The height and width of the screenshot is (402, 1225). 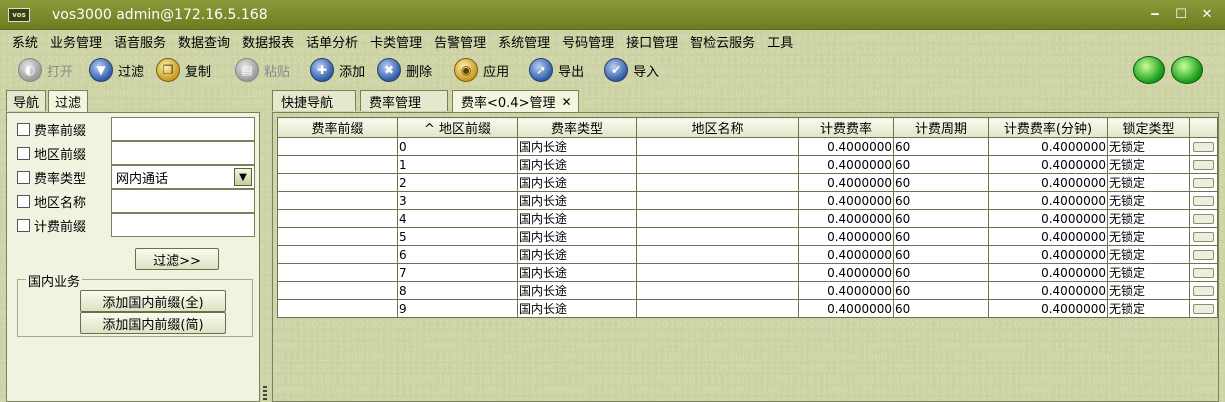 What do you see at coordinates (457, 127) in the screenshot?
I see `column-header-1: ^ 地区前缀` at bounding box center [457, 127].